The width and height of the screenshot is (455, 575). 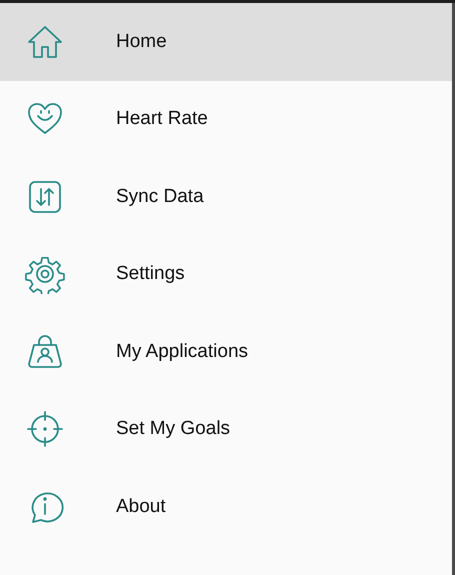 What do you see at coordinates (226, 429) in the screenshot?
I see `menu-item: Set My Goals` at bounding box center [226, 429].